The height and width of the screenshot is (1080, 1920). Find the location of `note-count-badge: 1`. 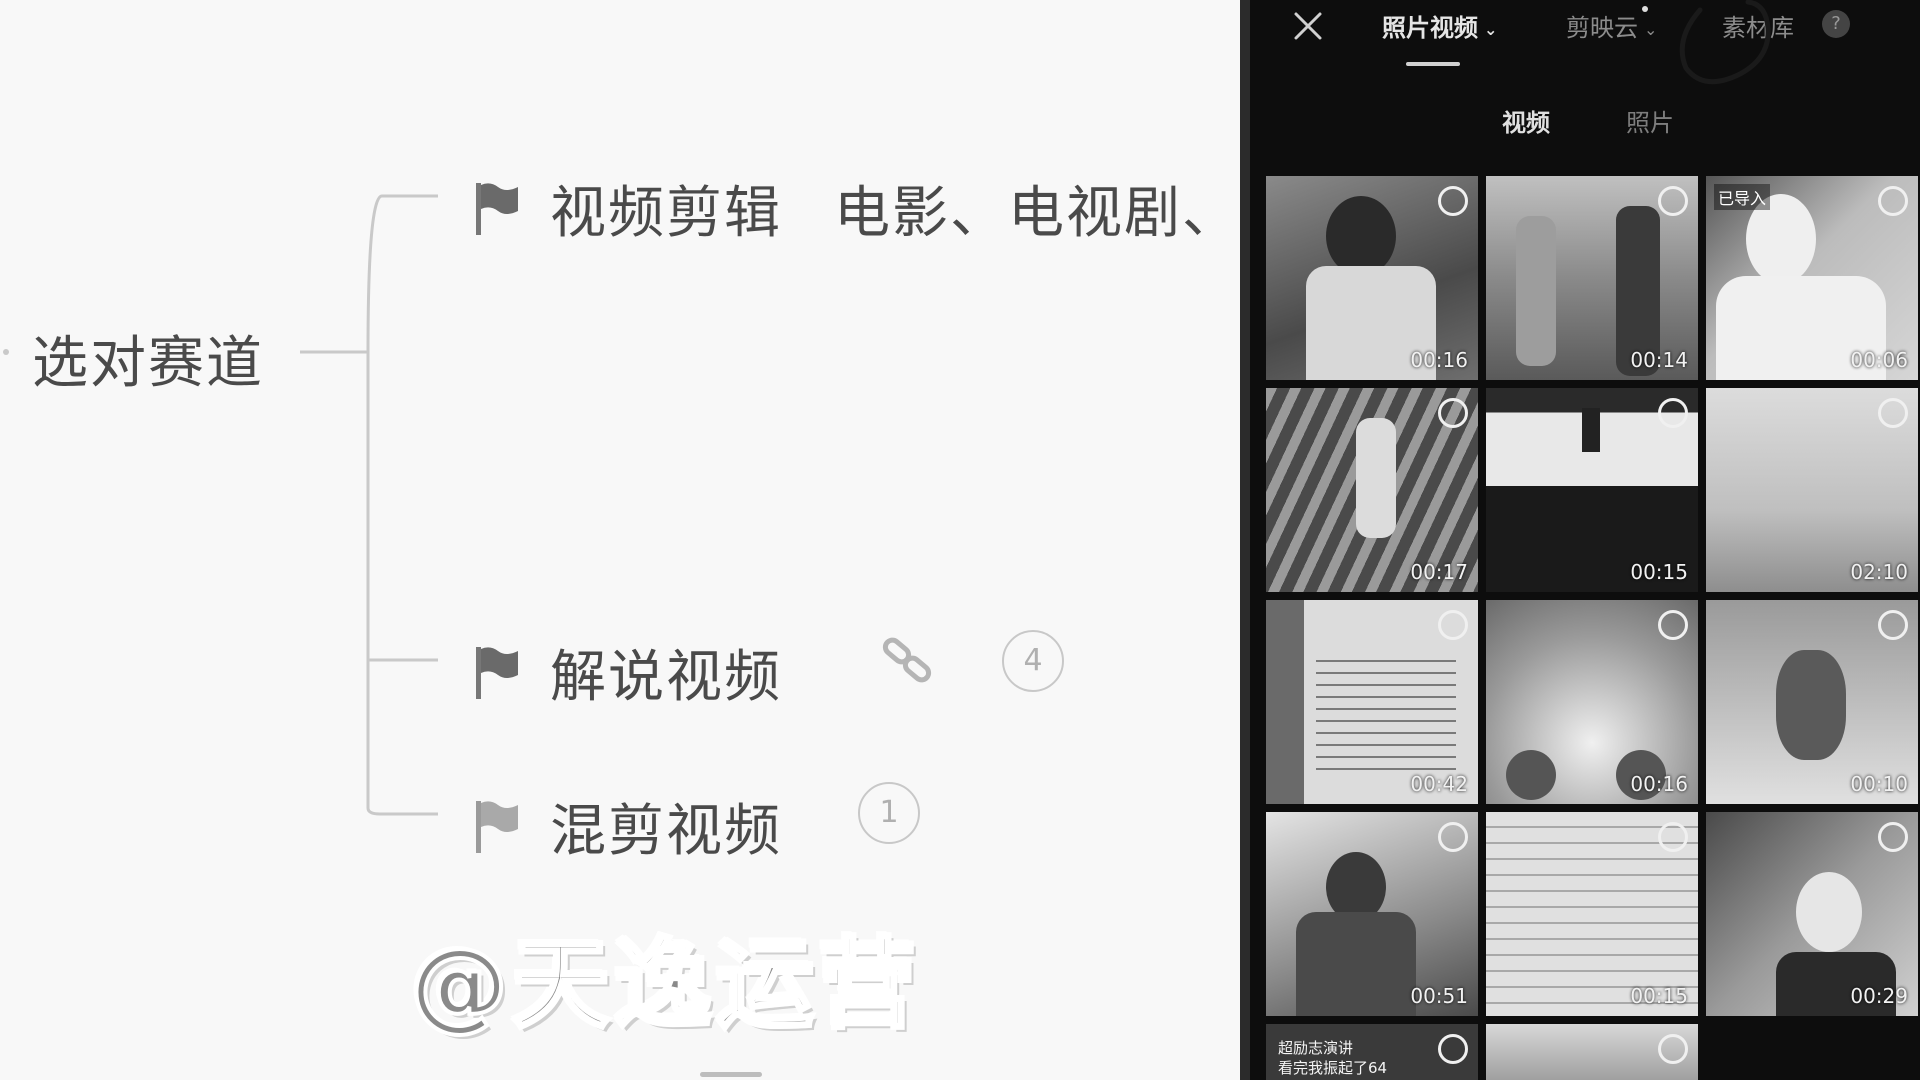

note-count-badge: 1 is located at coordinates (889, 813).